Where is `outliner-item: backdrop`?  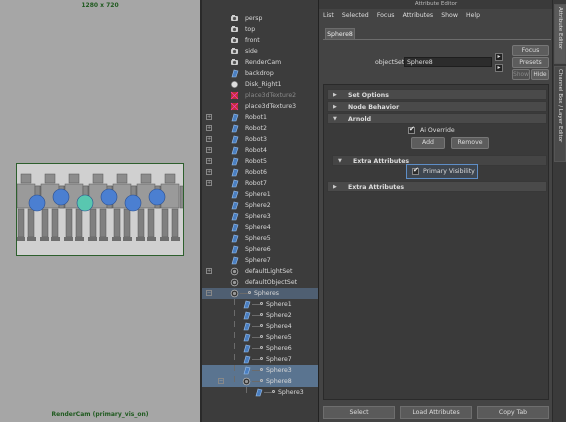 outliner-item: backdrop is located at coordinates (261, 73).